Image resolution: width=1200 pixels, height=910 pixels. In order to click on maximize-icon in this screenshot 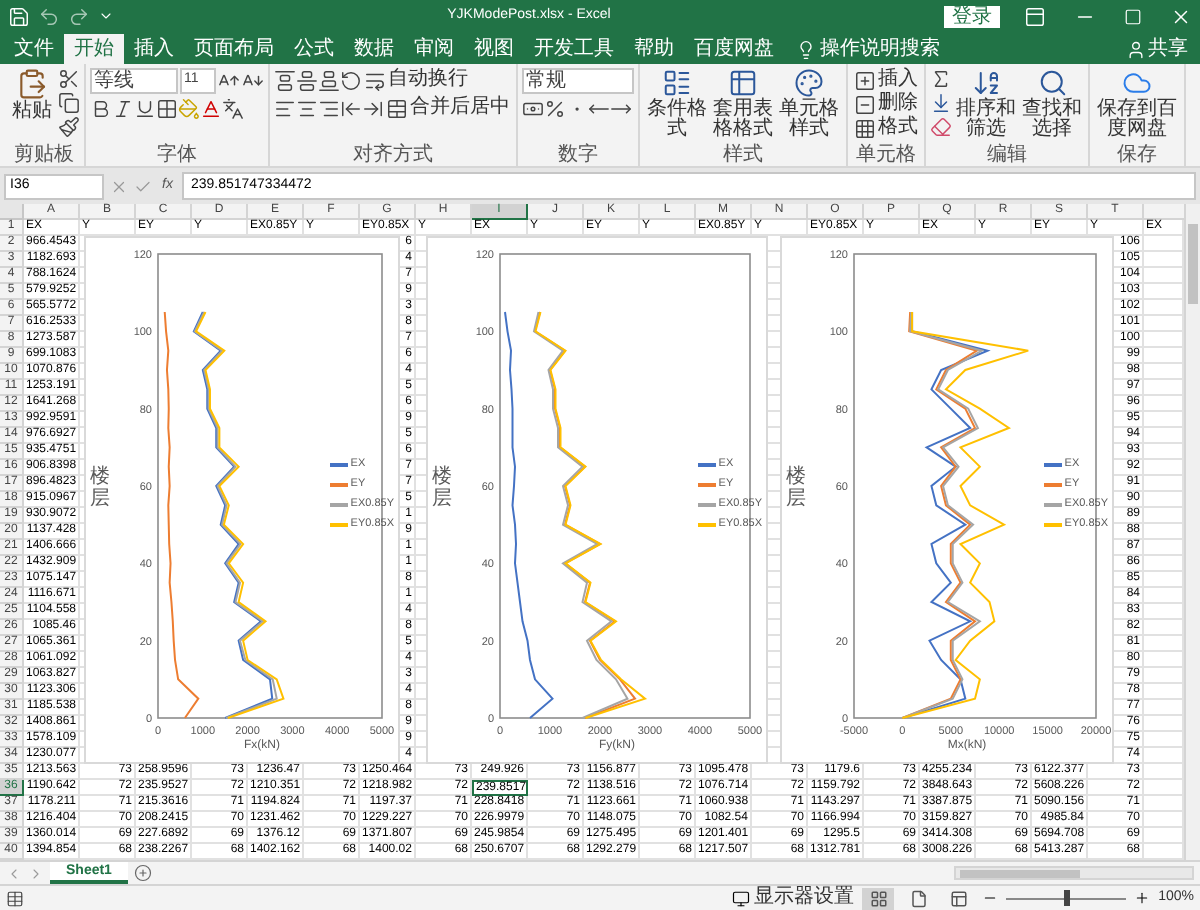, I will do `click(1133, 16)`.